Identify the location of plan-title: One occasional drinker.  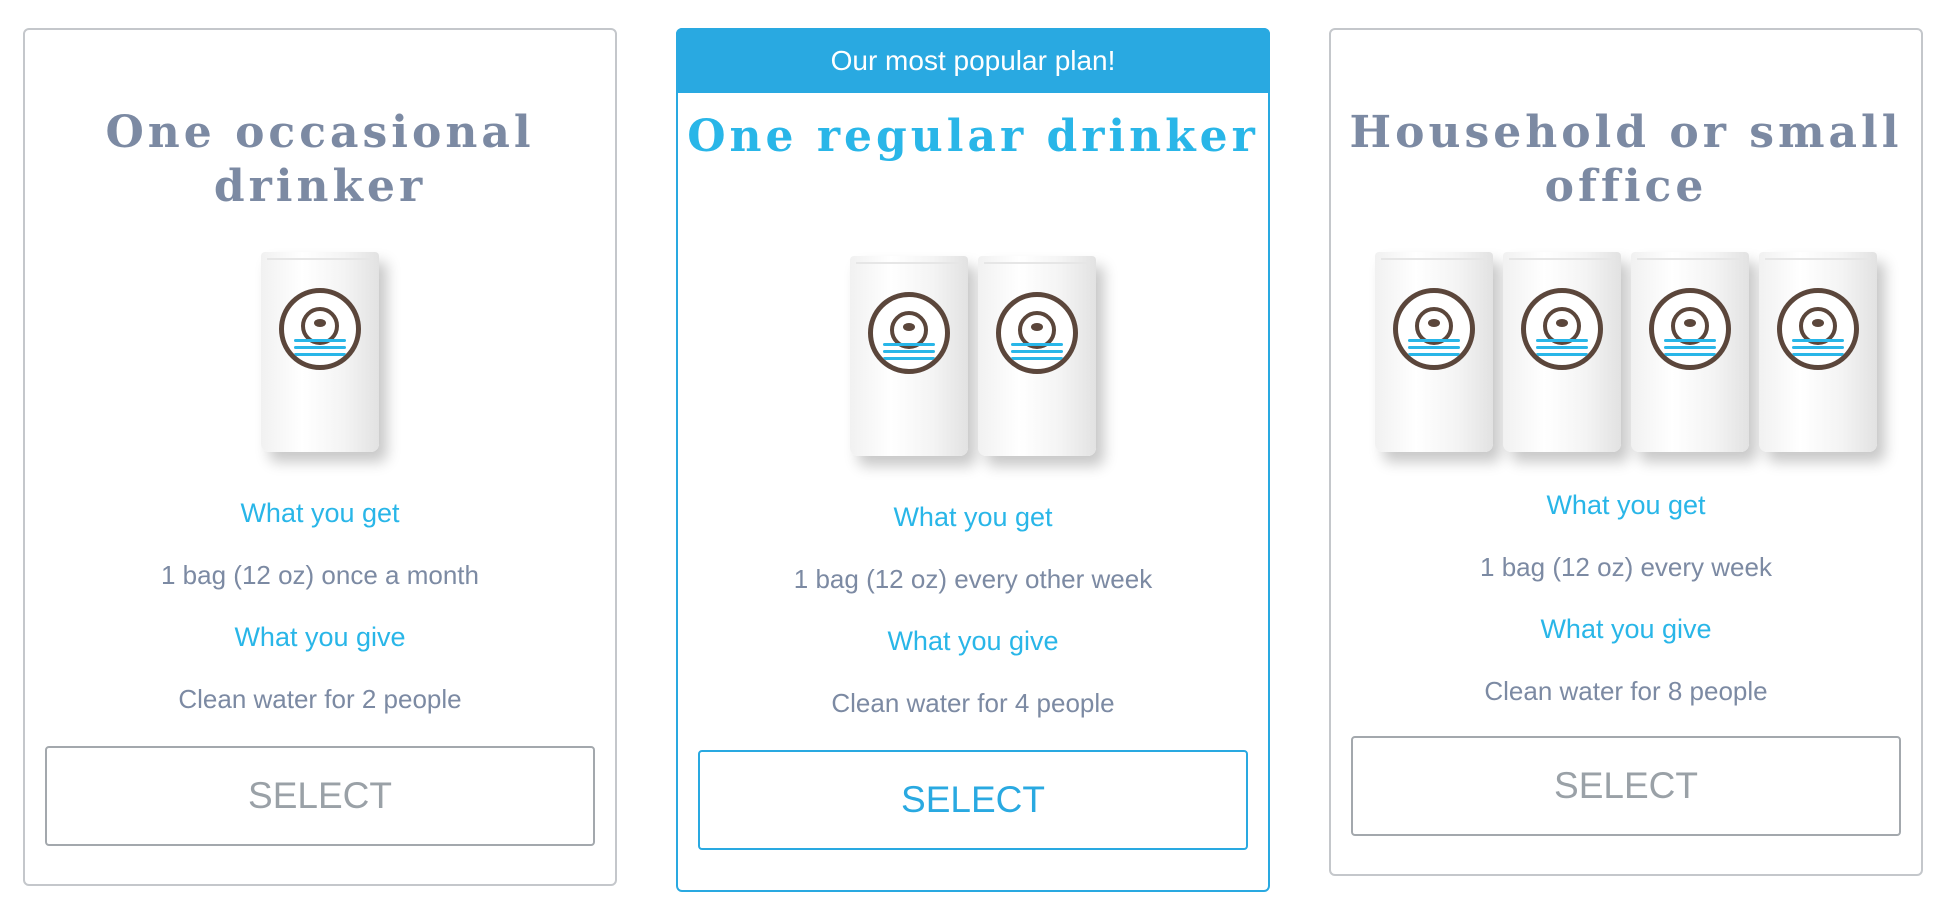
(320, 159).